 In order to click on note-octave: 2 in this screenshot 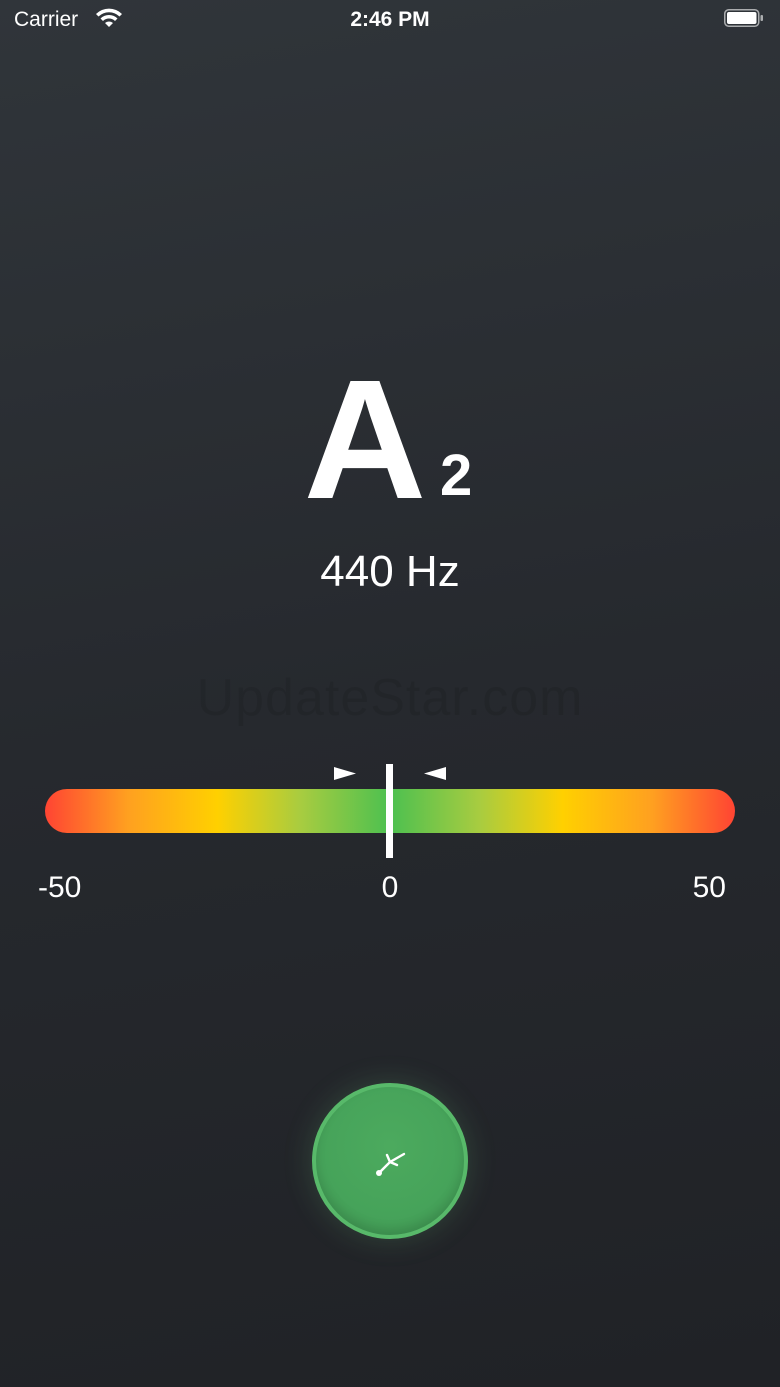, I will do `click(456, 475)`.